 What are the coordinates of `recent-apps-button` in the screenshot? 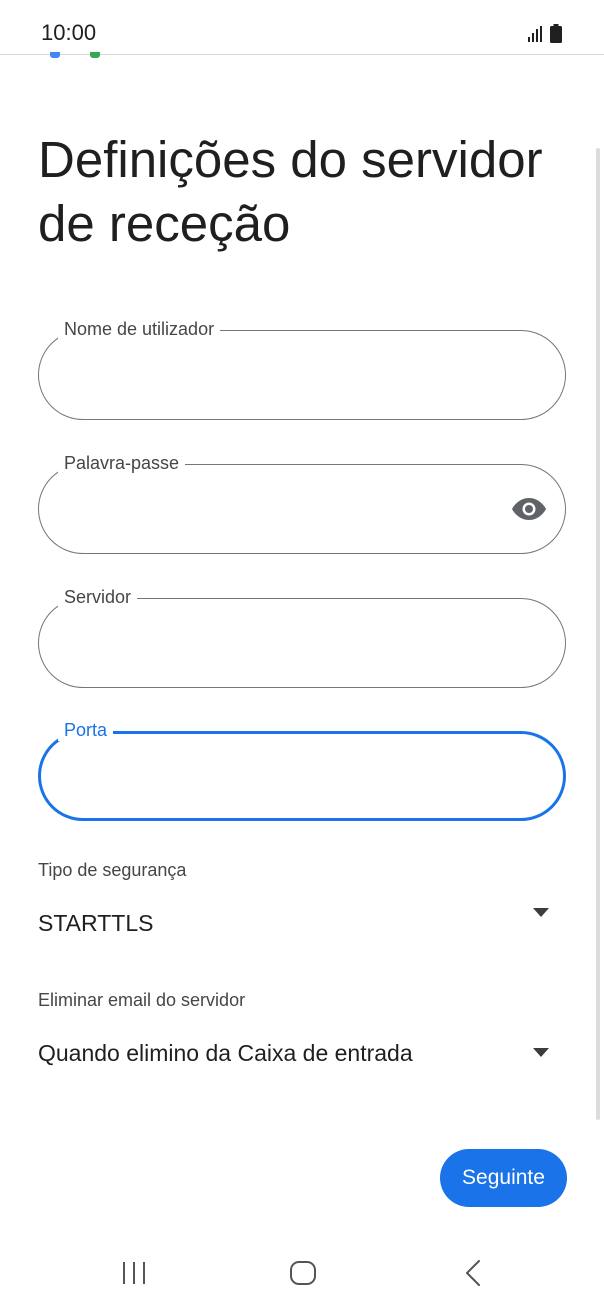 It's located at (134, 1273).